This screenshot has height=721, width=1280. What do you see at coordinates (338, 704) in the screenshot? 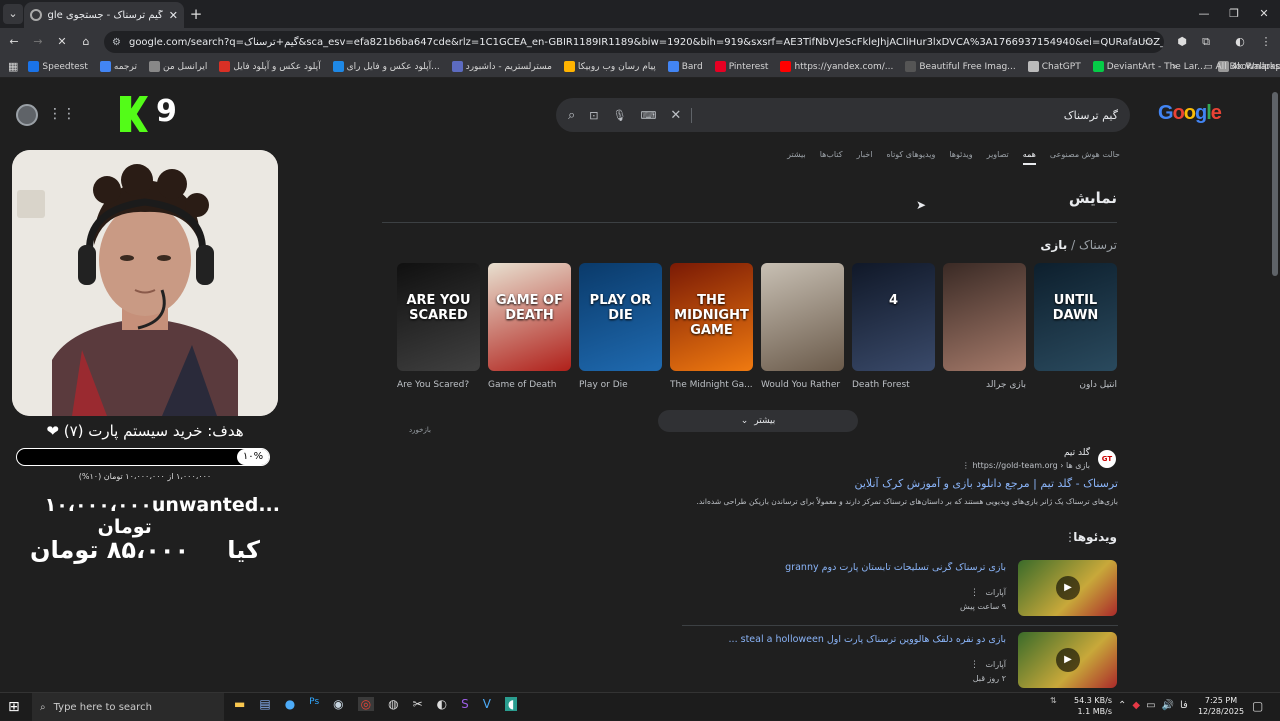
I see `steam-icon: ◉` at bounding box center [338, 704].